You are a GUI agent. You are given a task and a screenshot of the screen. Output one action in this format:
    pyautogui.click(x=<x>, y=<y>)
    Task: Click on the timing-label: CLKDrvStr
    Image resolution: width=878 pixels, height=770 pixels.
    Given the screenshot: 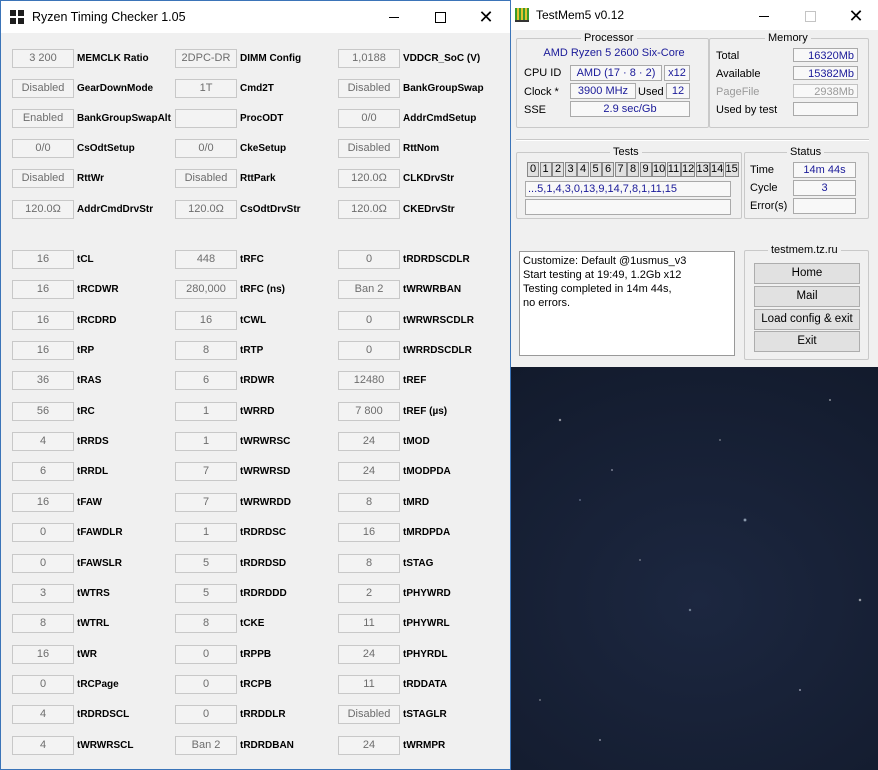 What is the action you would take?
    pyautogui.click(x=429, y=179)
    